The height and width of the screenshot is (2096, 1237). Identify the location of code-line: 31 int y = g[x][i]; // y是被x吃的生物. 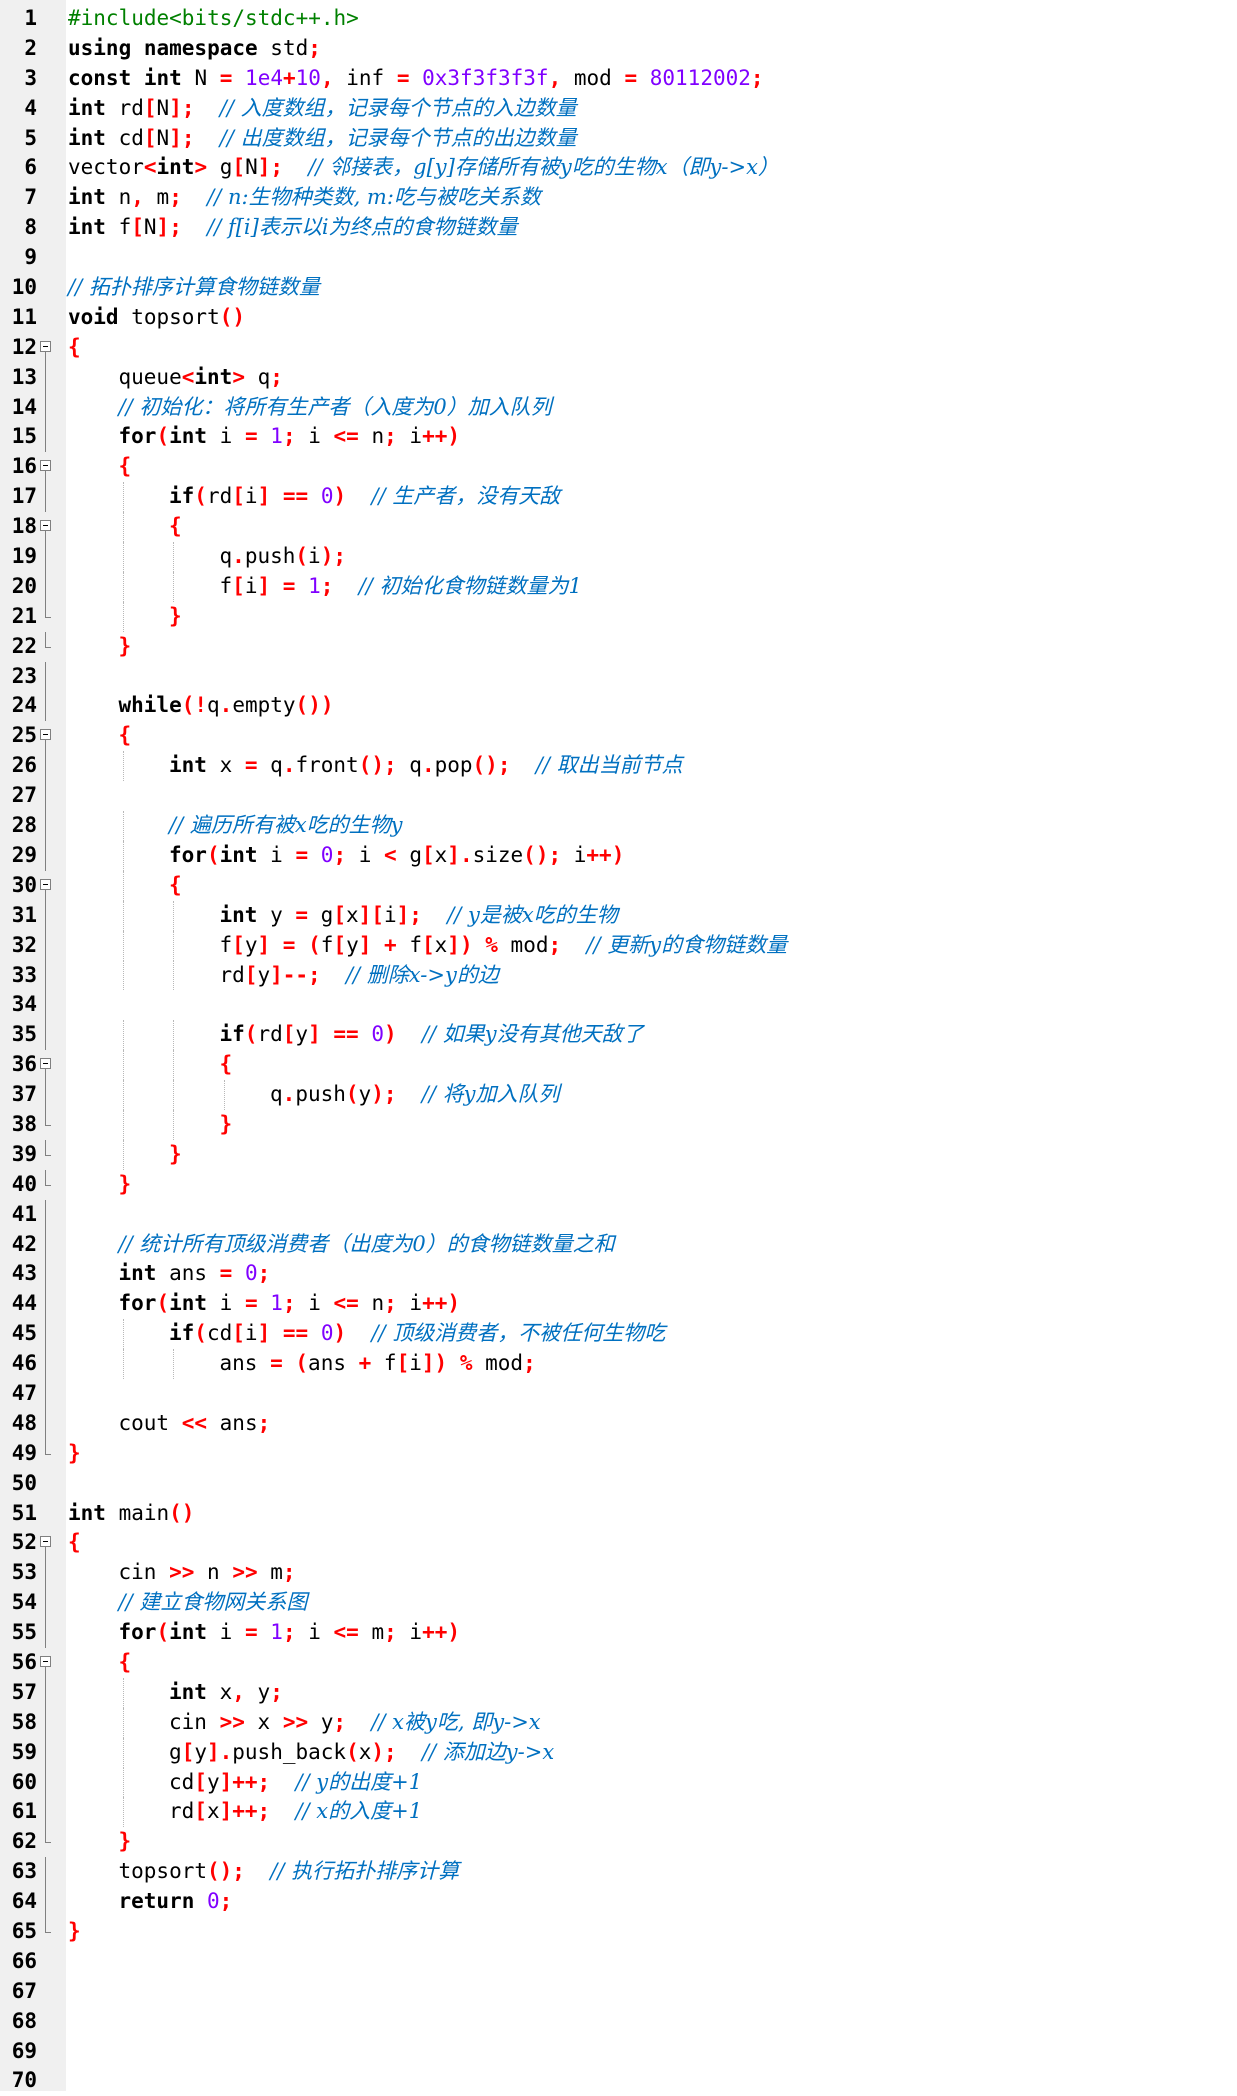
(618, 915).